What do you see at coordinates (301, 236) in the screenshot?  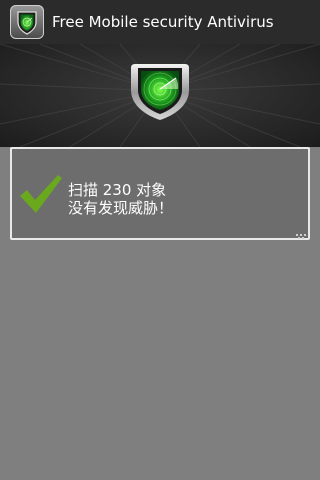 I see `resize-grip-icon` at bounding box center [301, 236].